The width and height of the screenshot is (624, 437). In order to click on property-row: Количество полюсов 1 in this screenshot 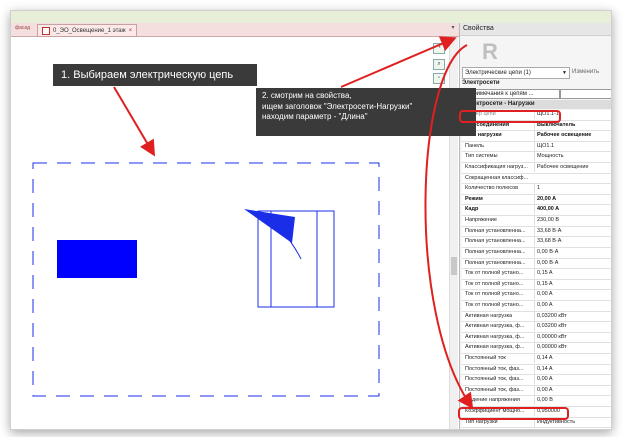, I will do `click(536, 189)`.